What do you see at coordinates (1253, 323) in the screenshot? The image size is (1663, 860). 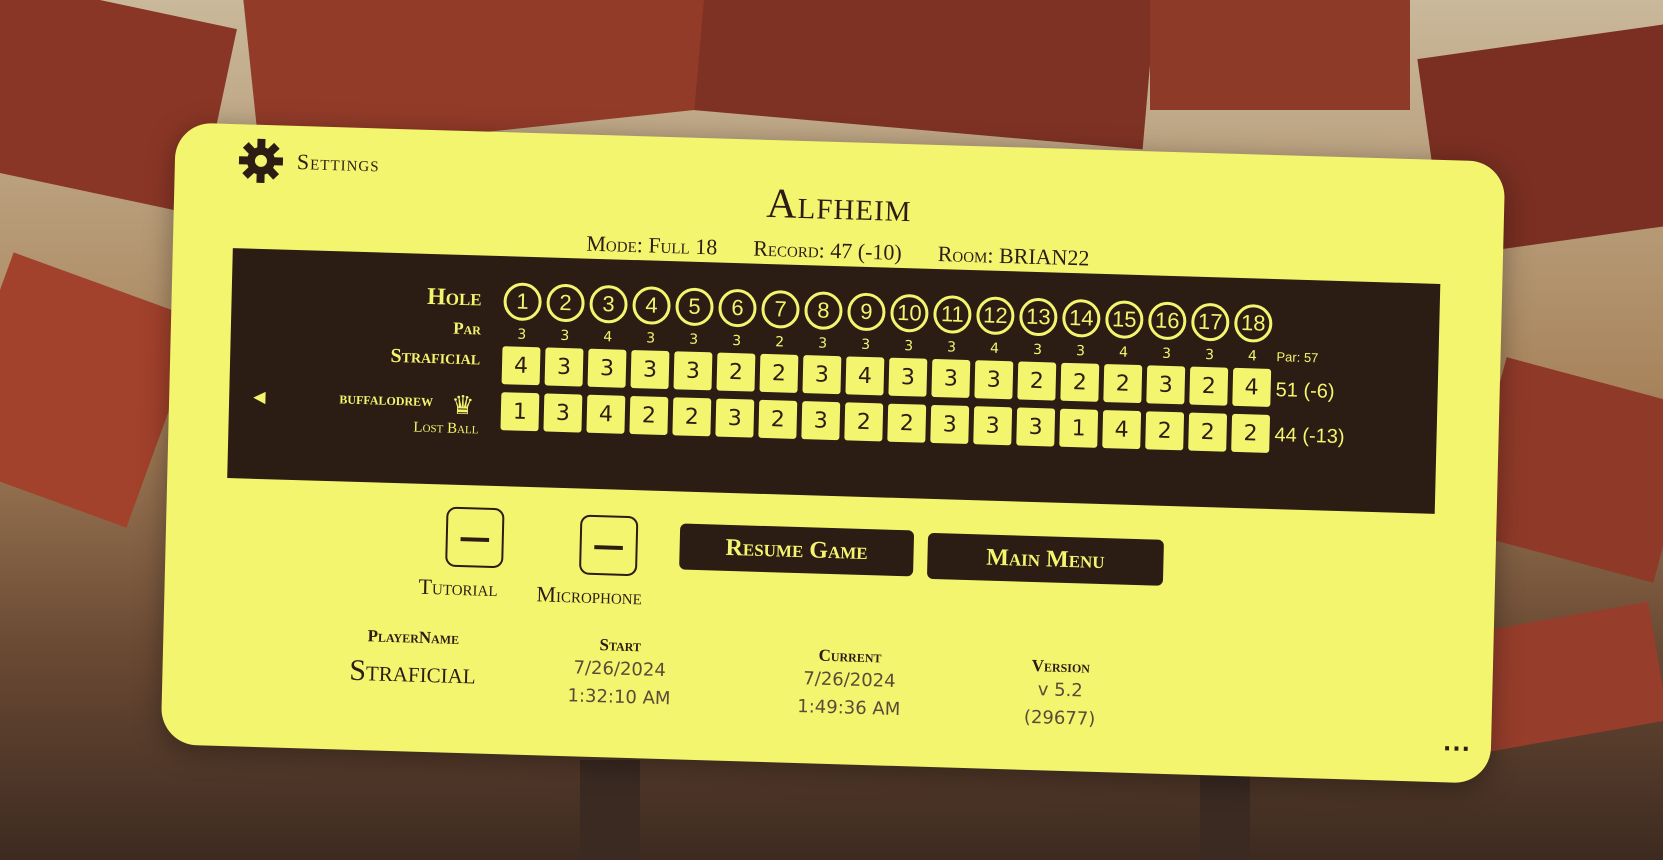 I see `hole-number: 18` at bounding box center [1253, 323].